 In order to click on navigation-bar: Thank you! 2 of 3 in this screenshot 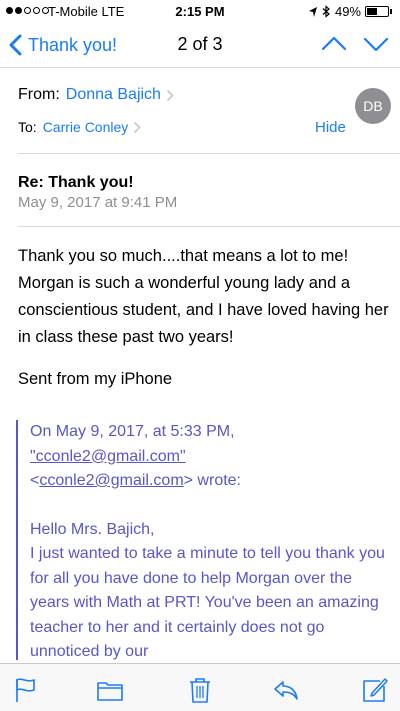, I will do `click(200, 46)`.